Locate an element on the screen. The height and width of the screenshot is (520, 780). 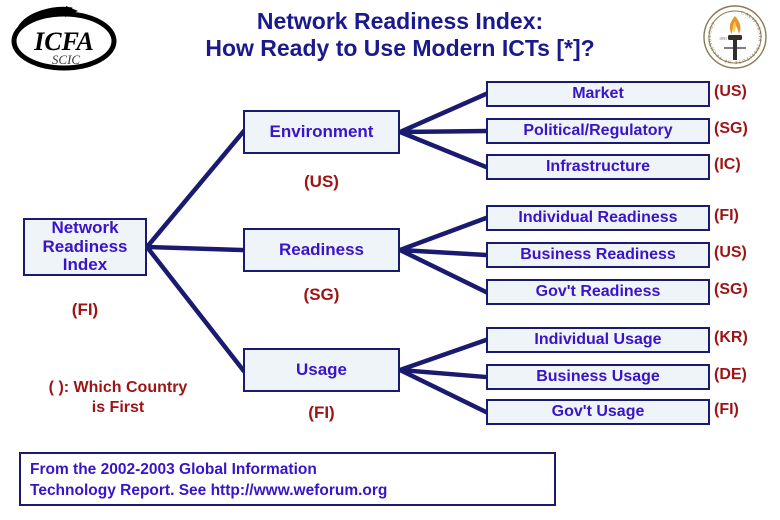
country-code-individual-readiness: (FI) is located at coordinates (726, 215).